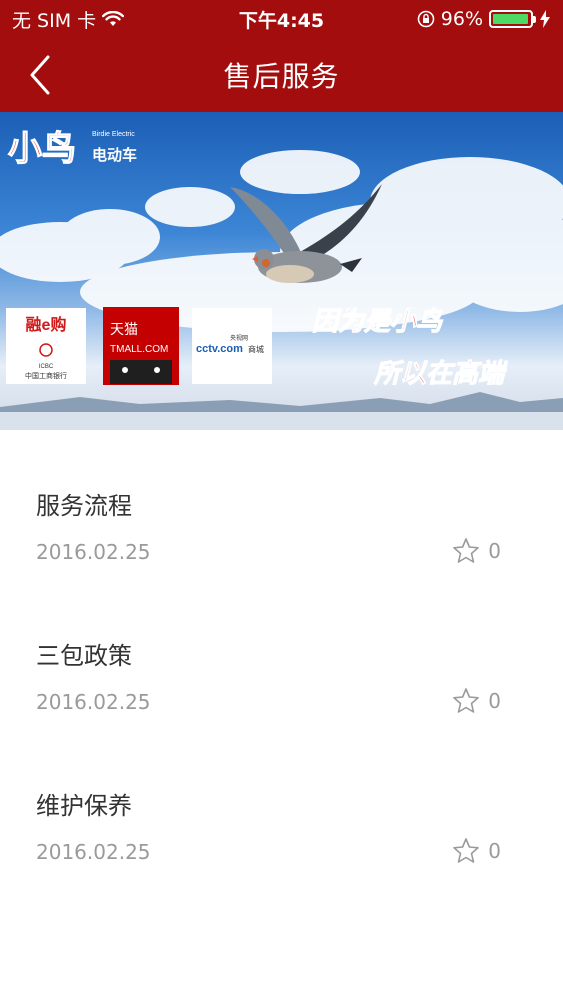  Describe the element at coordinates (84, 506) in the screenshot. I see `item-title: 服务流程` at that location.